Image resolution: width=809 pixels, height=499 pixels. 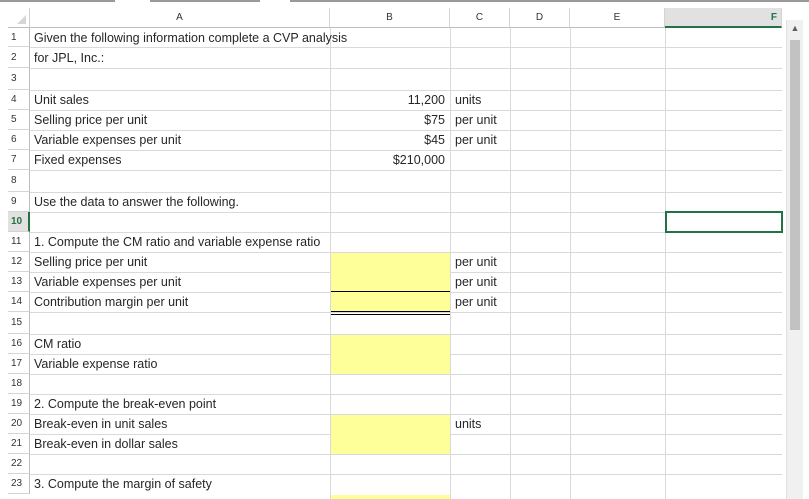 I want to click on row-header-20: 20, so click(x=19, y=424).